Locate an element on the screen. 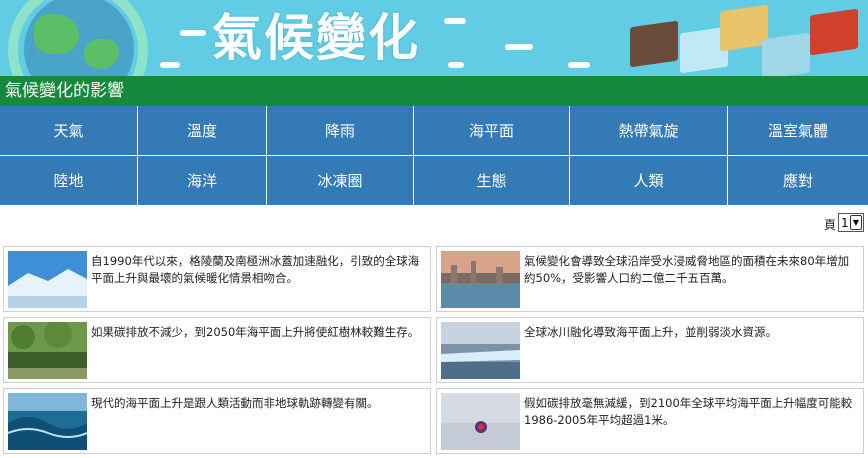  coastal-city-thumbnail is located at coordinates (480, 279).